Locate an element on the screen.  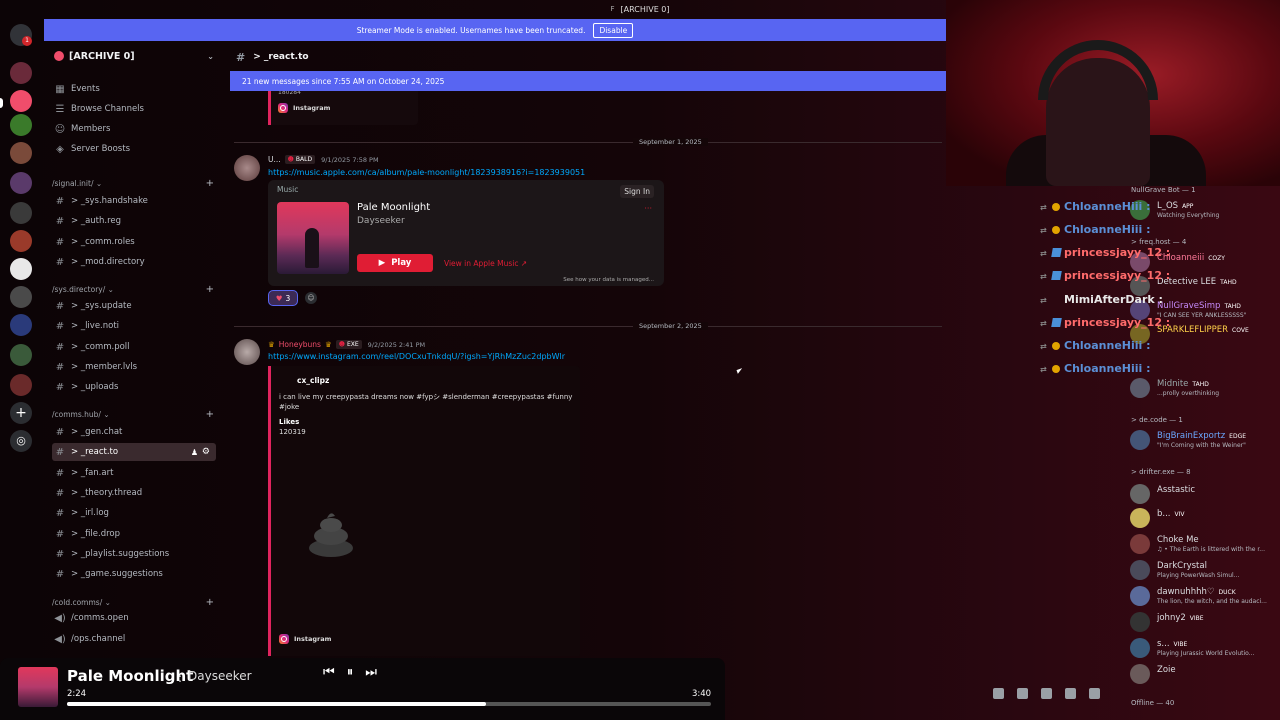
channel-item: # > _uploads is located at coordinates (134, 387).